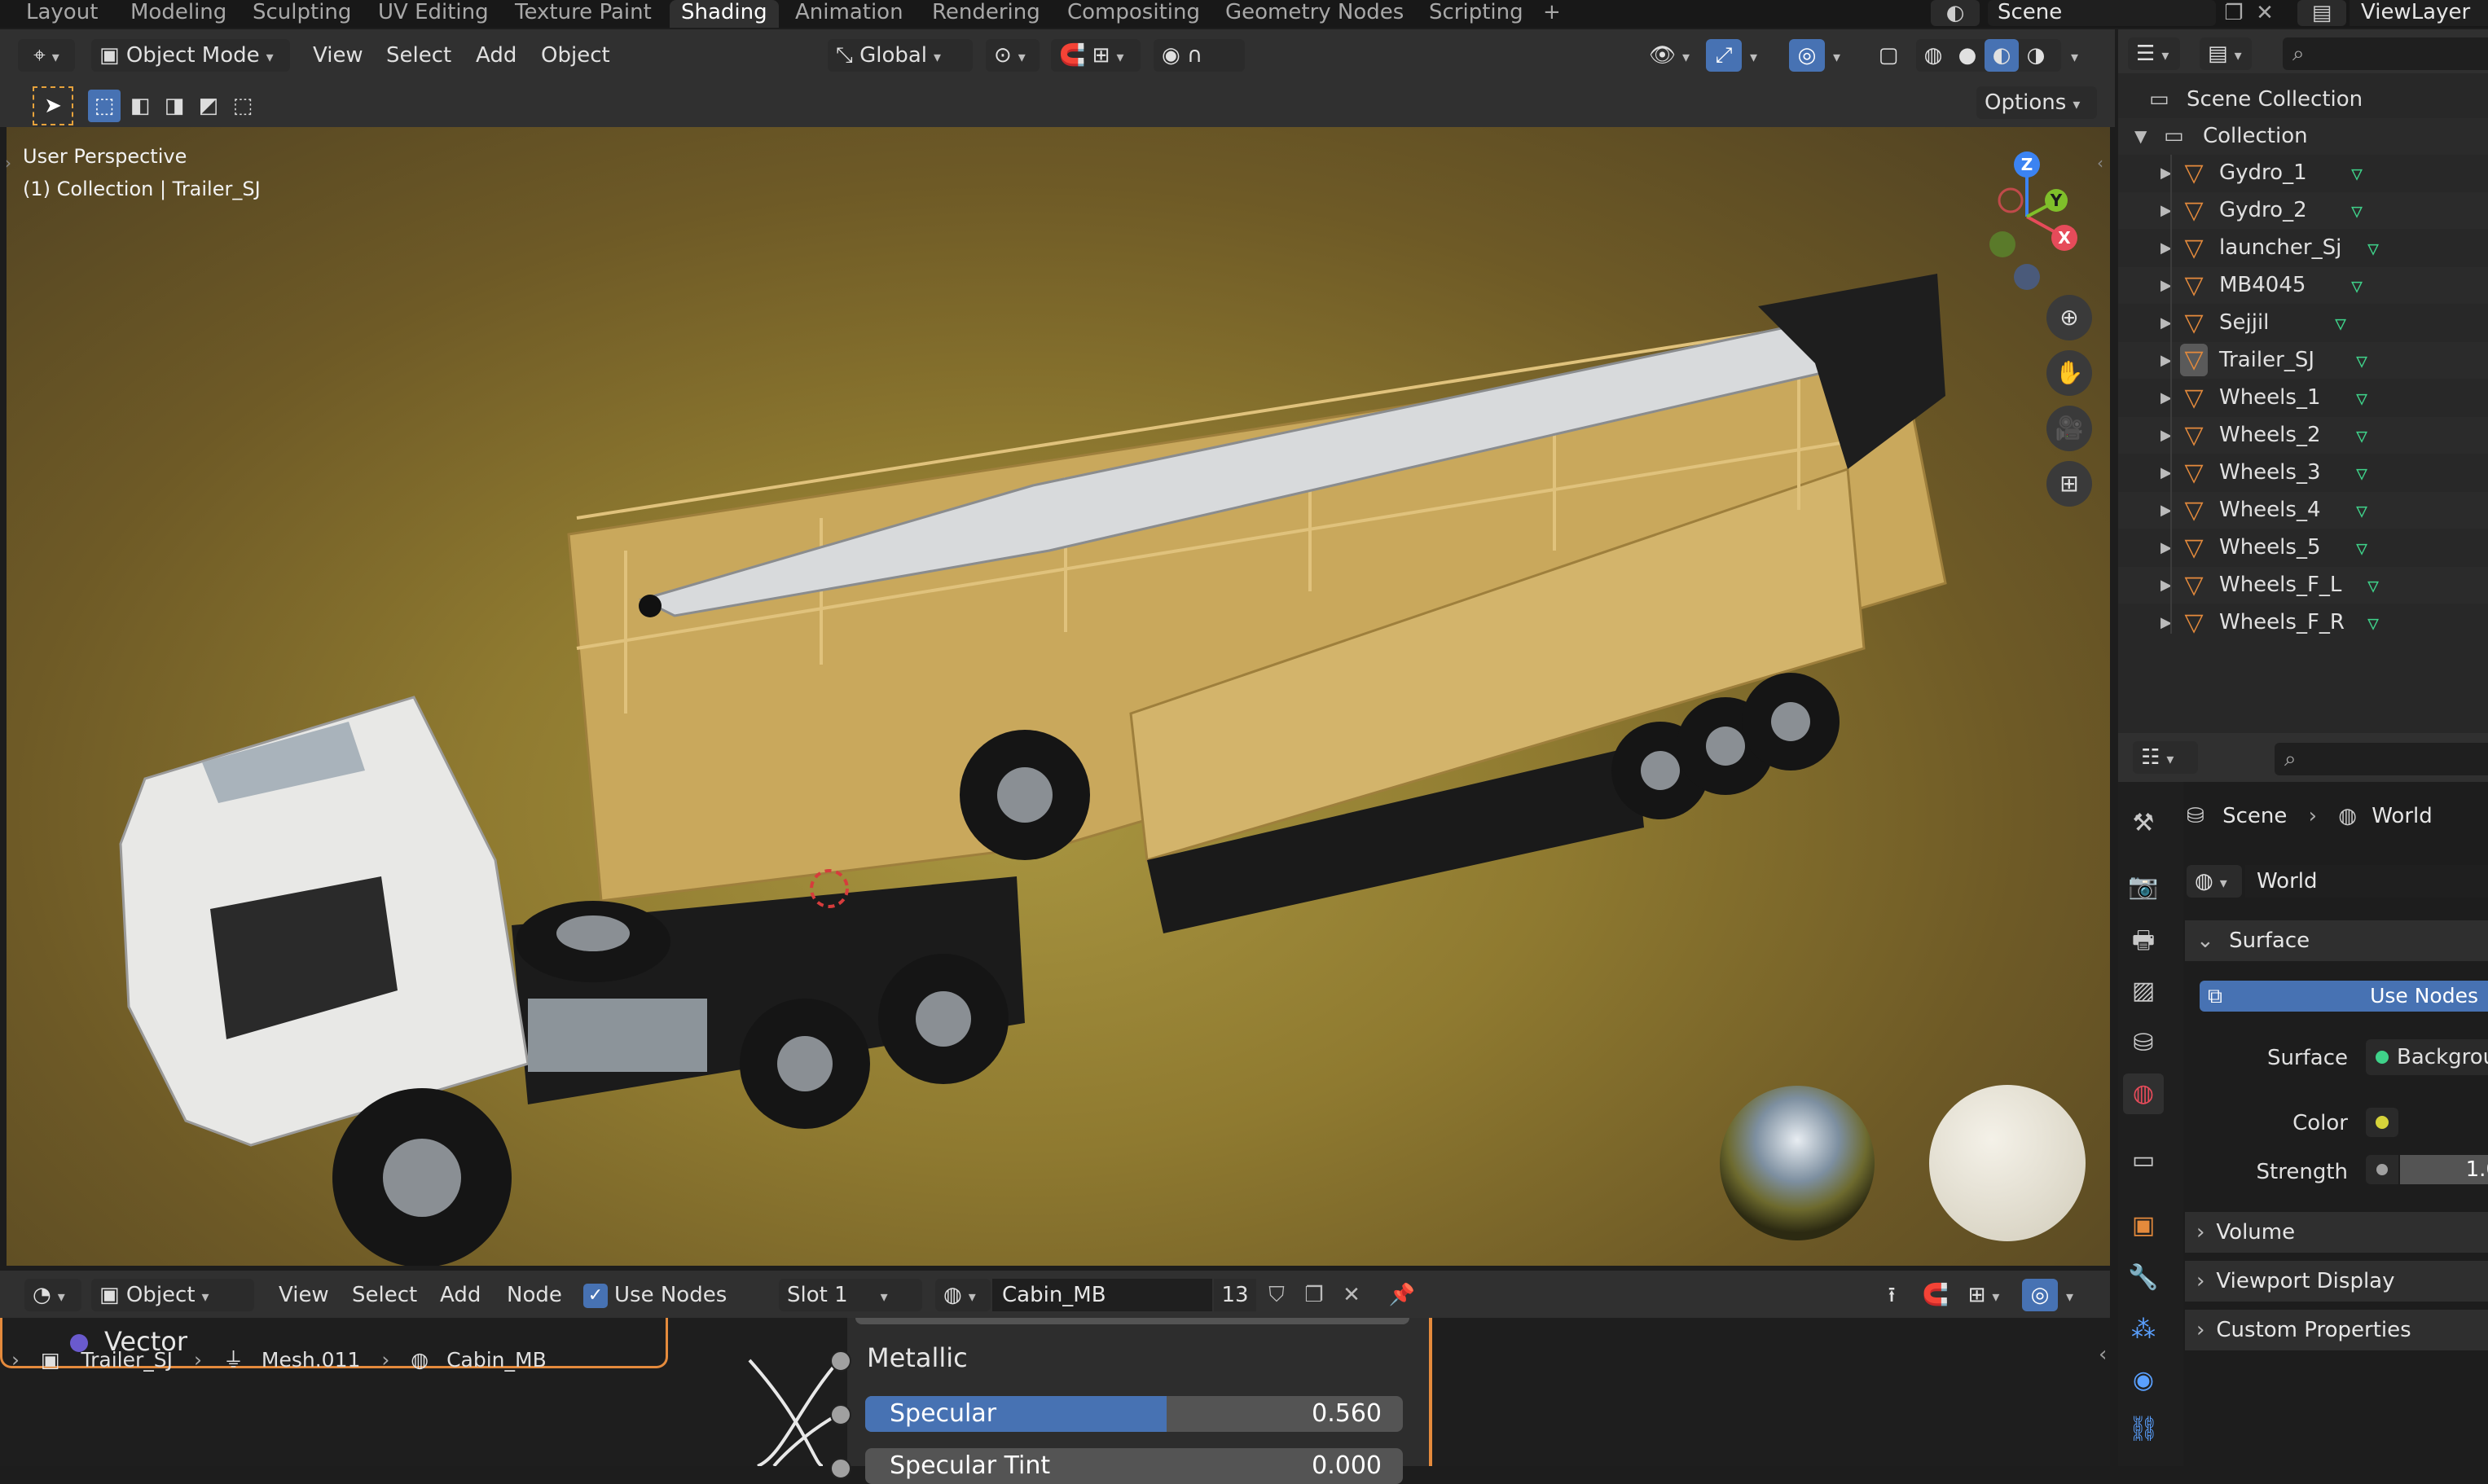 The width and height of the screenshot is (2488, 1484). I want to click on strength-field: 1.0, so click(2444, 1169).